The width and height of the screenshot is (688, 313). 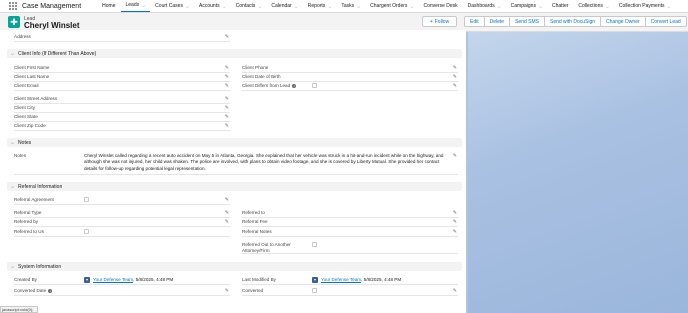 I want to click on nav-tab-label: Chargent Orders, so click(x=389, y=6).